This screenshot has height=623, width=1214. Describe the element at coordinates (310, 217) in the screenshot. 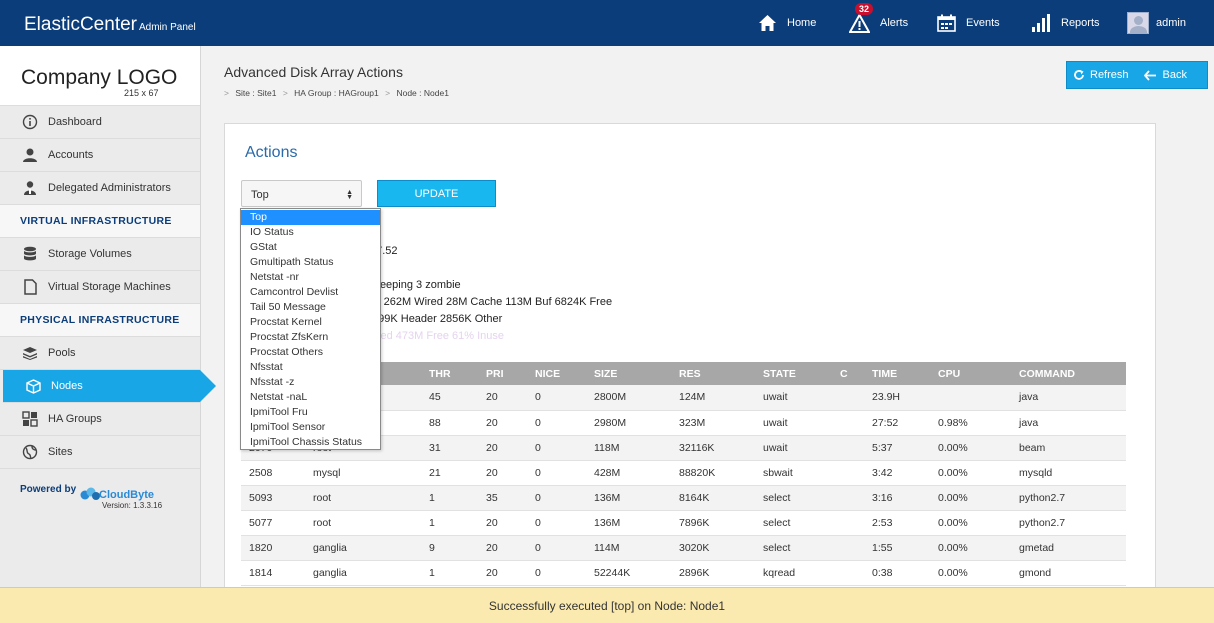

I see `dropdown-option: Top` at that location.